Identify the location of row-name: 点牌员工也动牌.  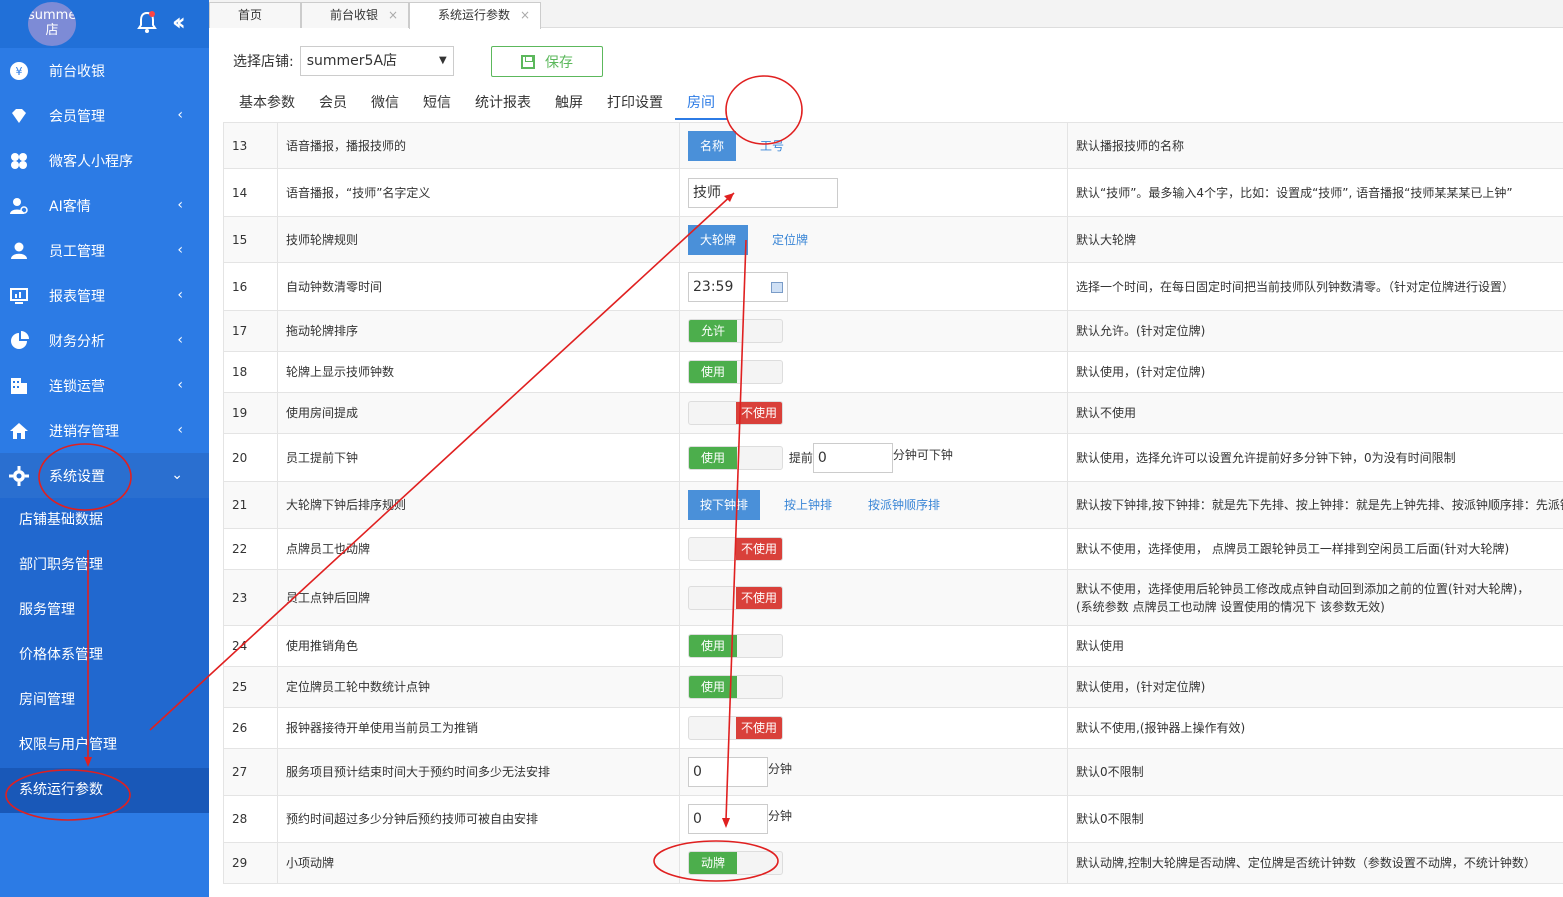
(478, 549).